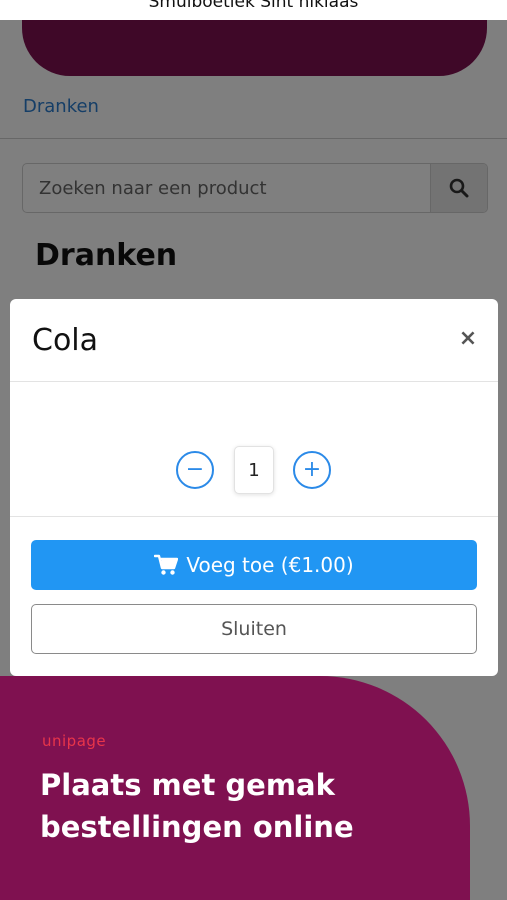 The width and height of the screenshot is (507, 900). I want to click on quantity-stepper: − 1 +, so click(254, 471).